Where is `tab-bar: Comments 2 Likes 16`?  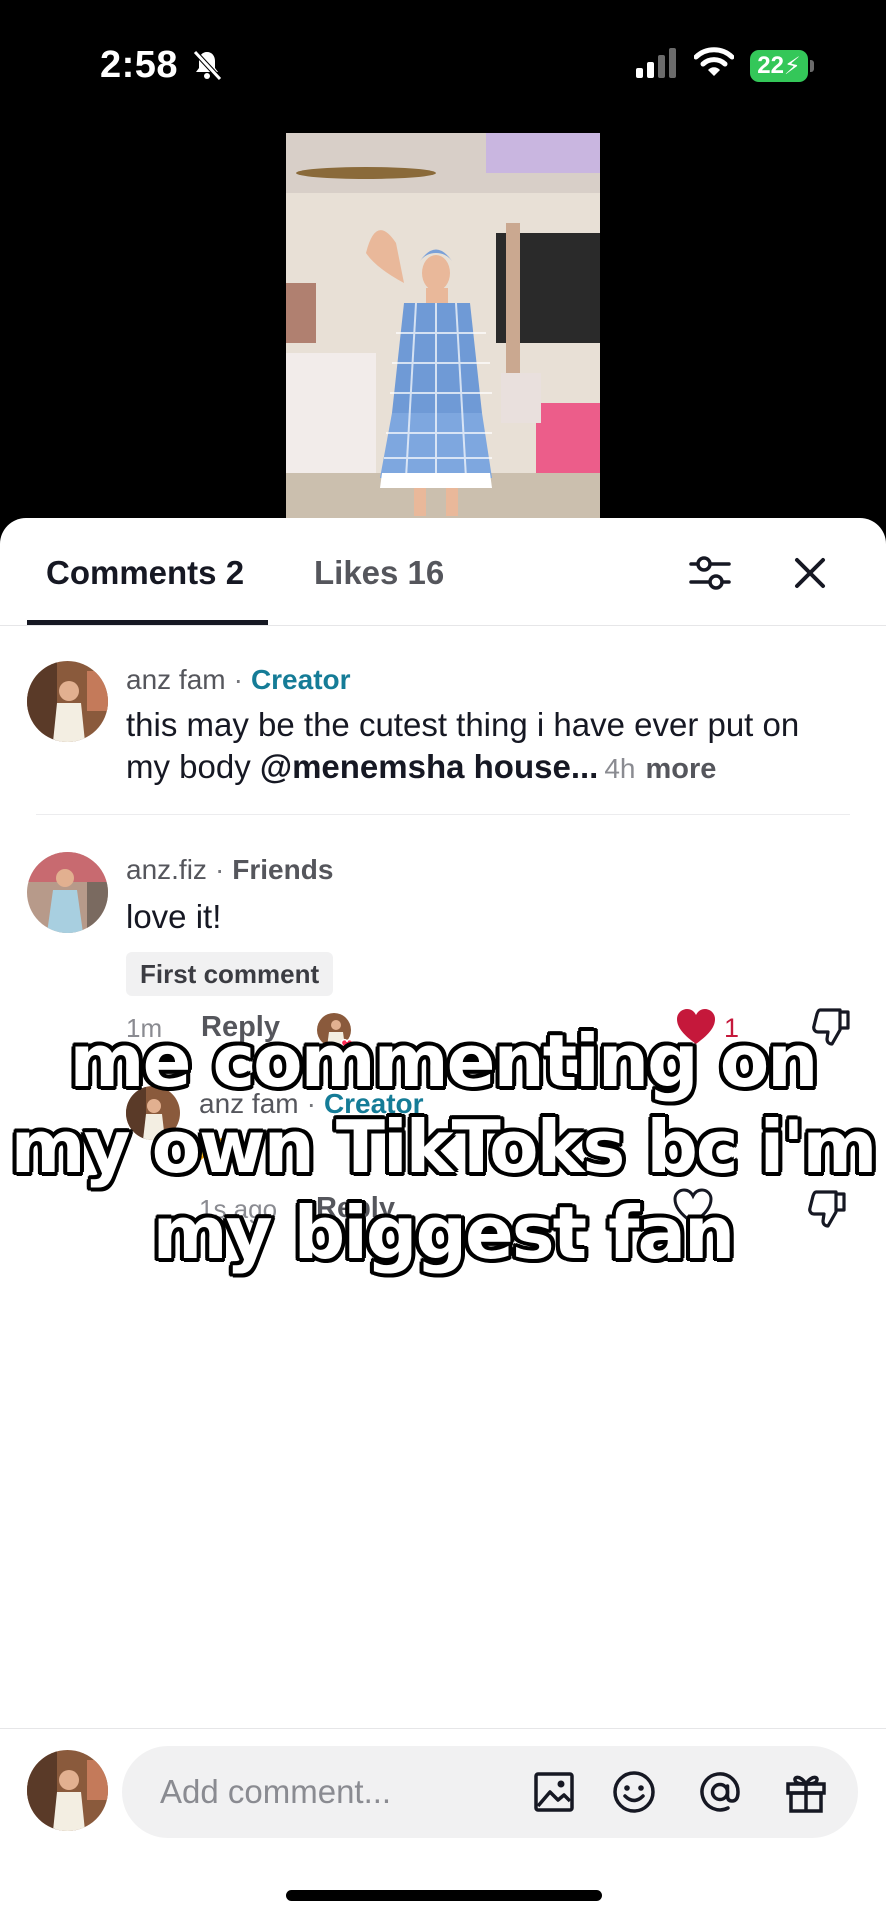 tab-bar: Comments 2 Likes 16 is located at coordinates (443, 572).